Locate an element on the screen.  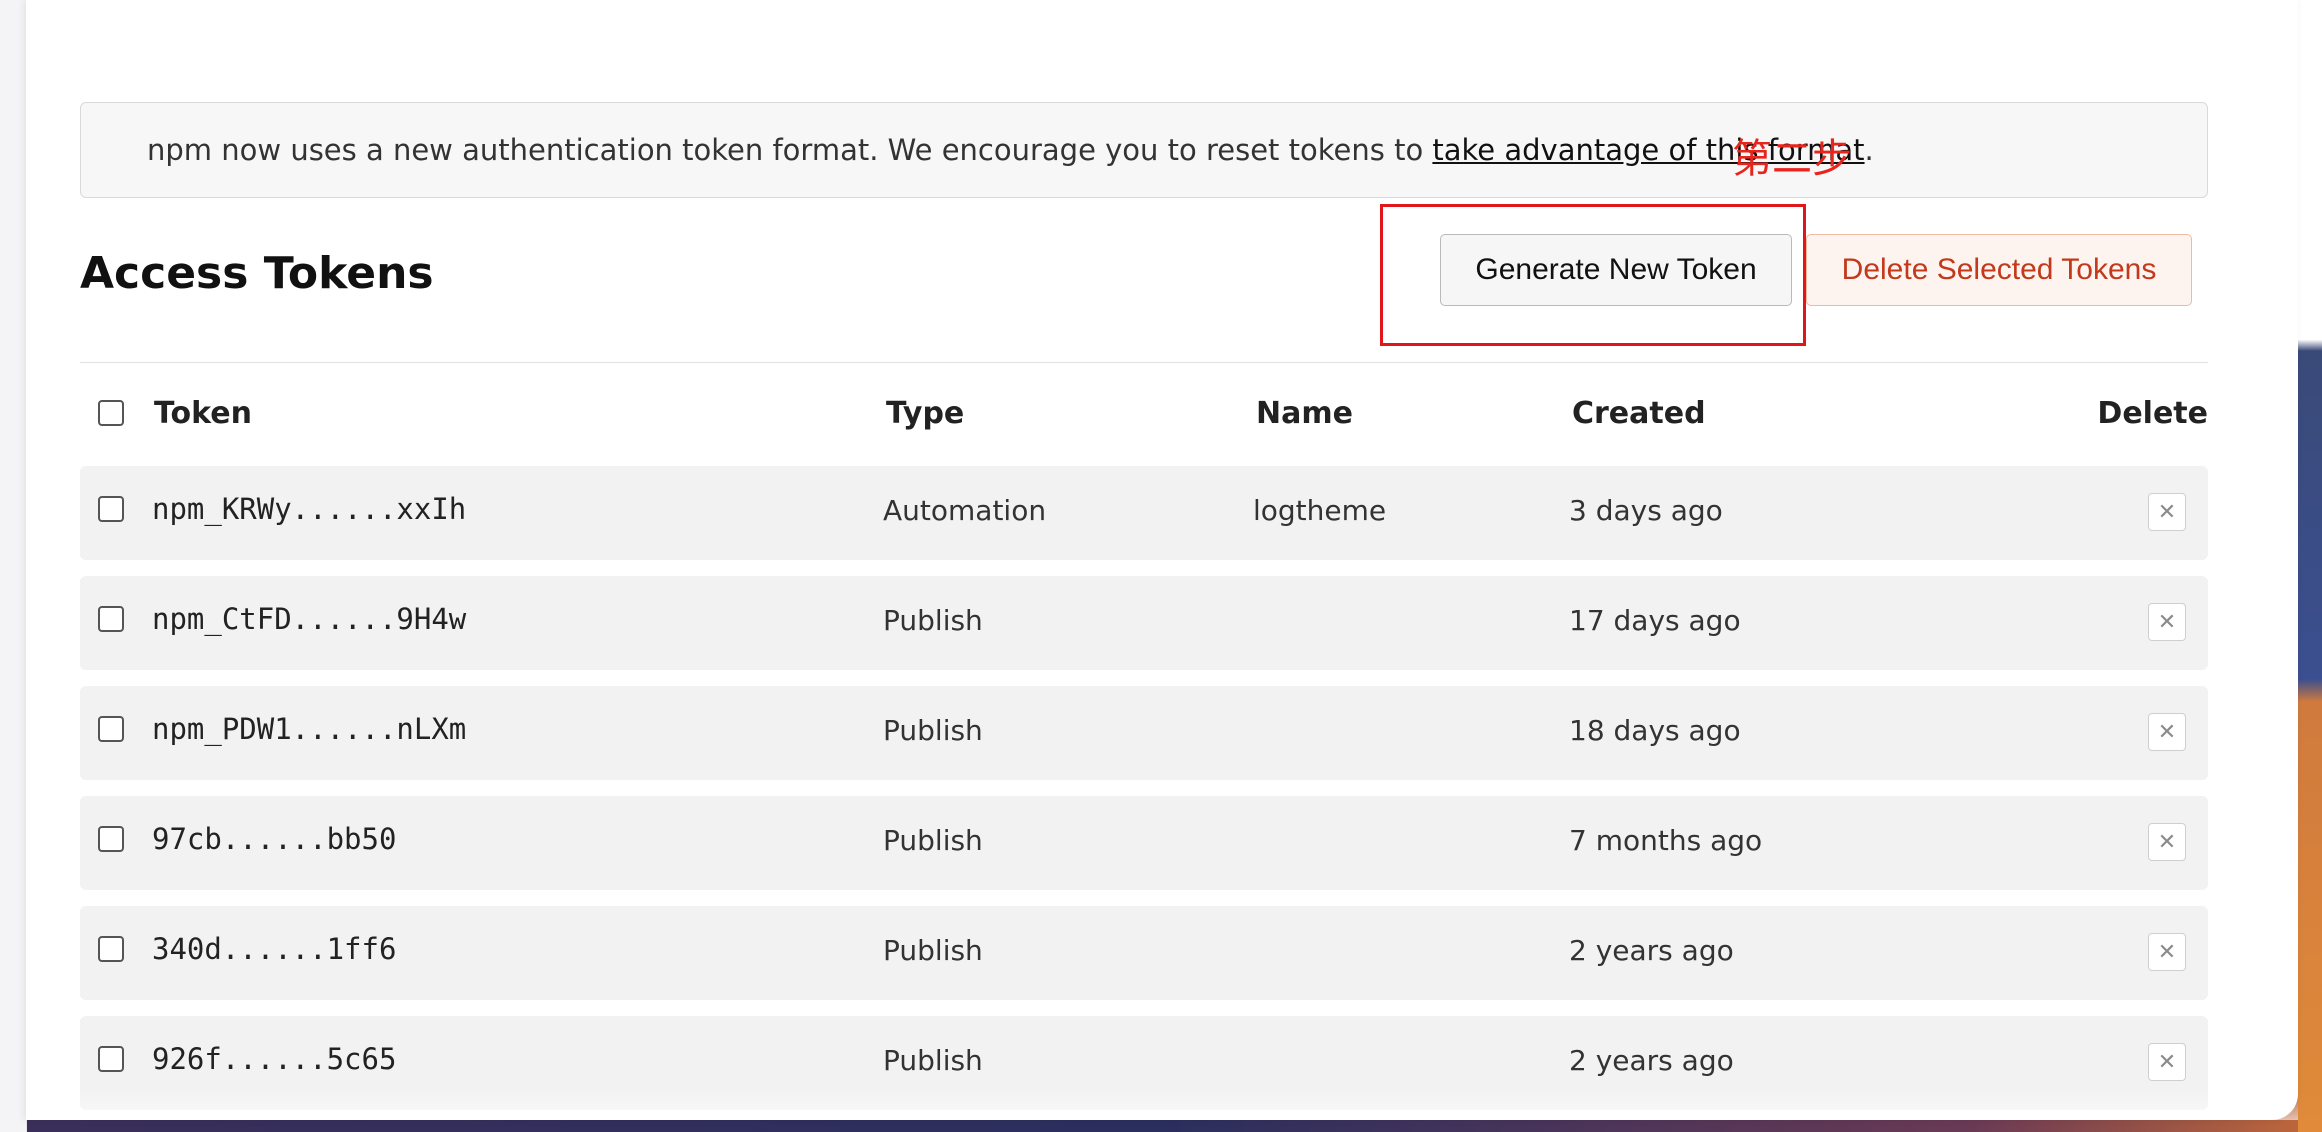
column-header-delete: Delete is located at coordinates (2152, 413).